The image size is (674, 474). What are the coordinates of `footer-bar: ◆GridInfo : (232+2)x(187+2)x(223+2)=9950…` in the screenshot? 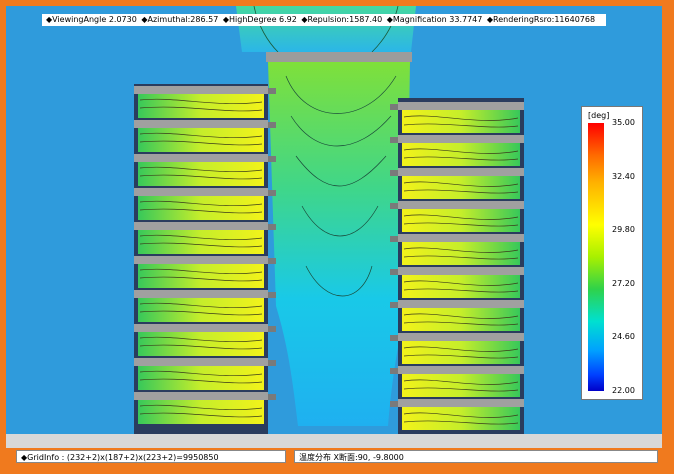 It's located at (334, 458).